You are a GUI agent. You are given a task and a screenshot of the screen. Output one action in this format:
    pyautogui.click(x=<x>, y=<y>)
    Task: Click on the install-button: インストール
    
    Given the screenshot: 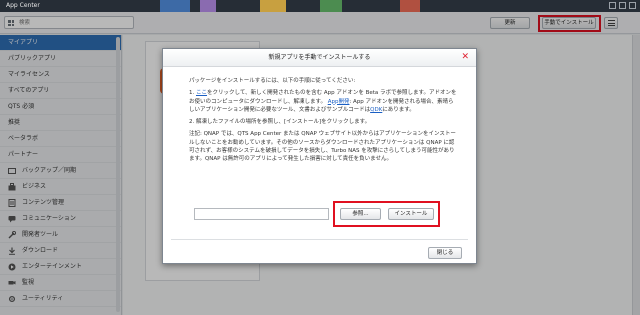 What is the action you would take?
    pyautogui.click(x=411, y=214)
    